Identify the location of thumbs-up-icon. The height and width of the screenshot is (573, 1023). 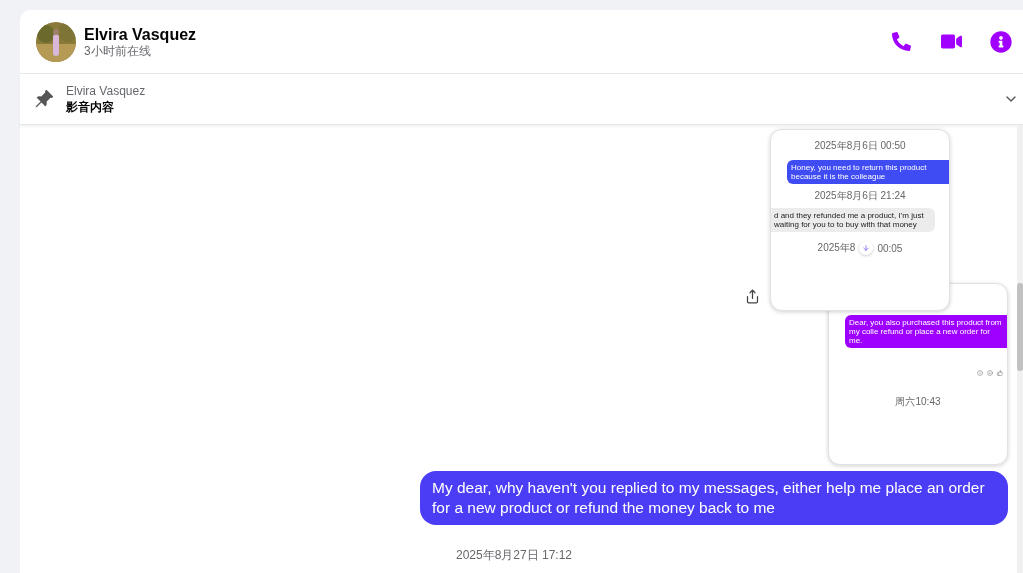
(1000, 373).